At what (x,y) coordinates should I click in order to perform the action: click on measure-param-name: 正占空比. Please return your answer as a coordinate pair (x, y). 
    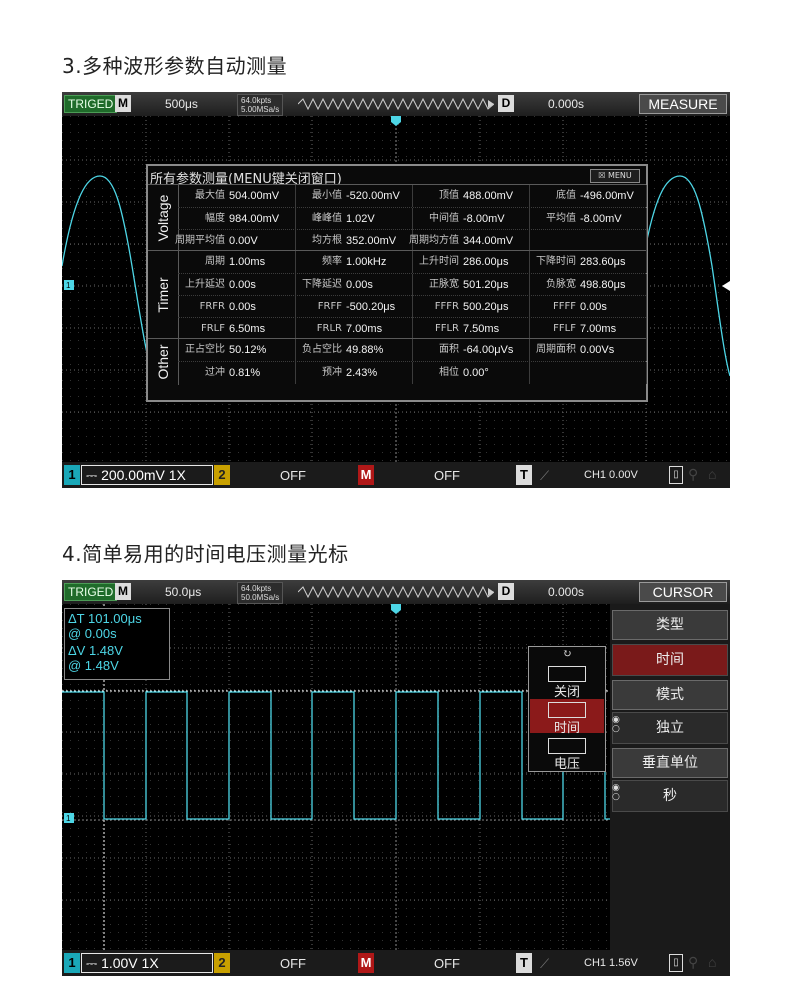
    Looking at the image, I should click on (205, 349).